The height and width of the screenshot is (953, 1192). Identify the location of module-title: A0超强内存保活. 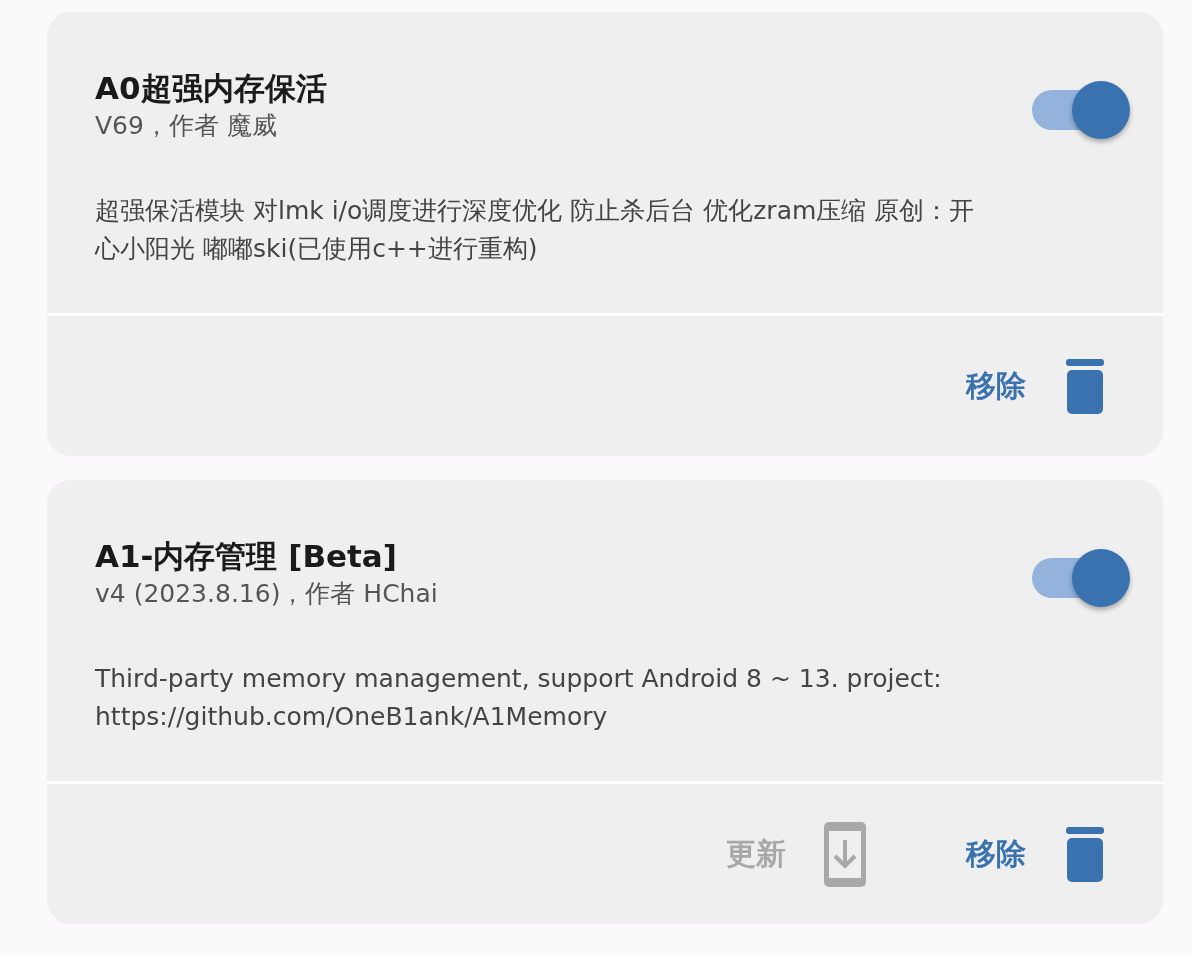
(211, 88).